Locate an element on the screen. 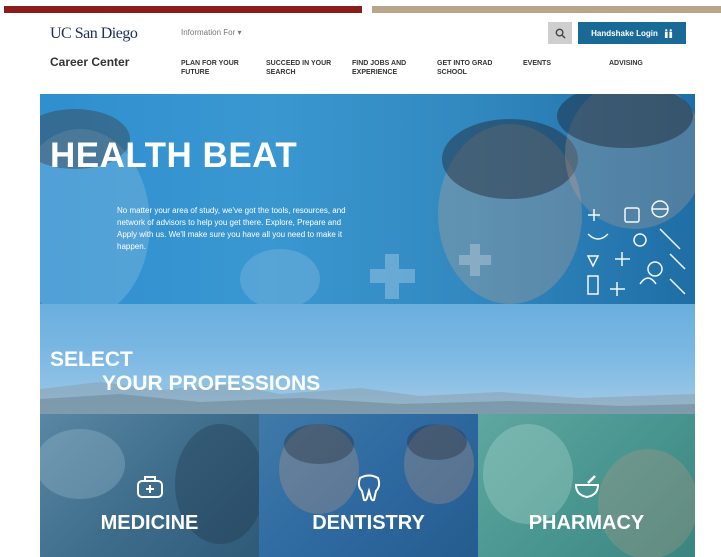 This screenshot has width=721, height=557. medicine-label: MEDICINE is located at coordinates (149, 523).